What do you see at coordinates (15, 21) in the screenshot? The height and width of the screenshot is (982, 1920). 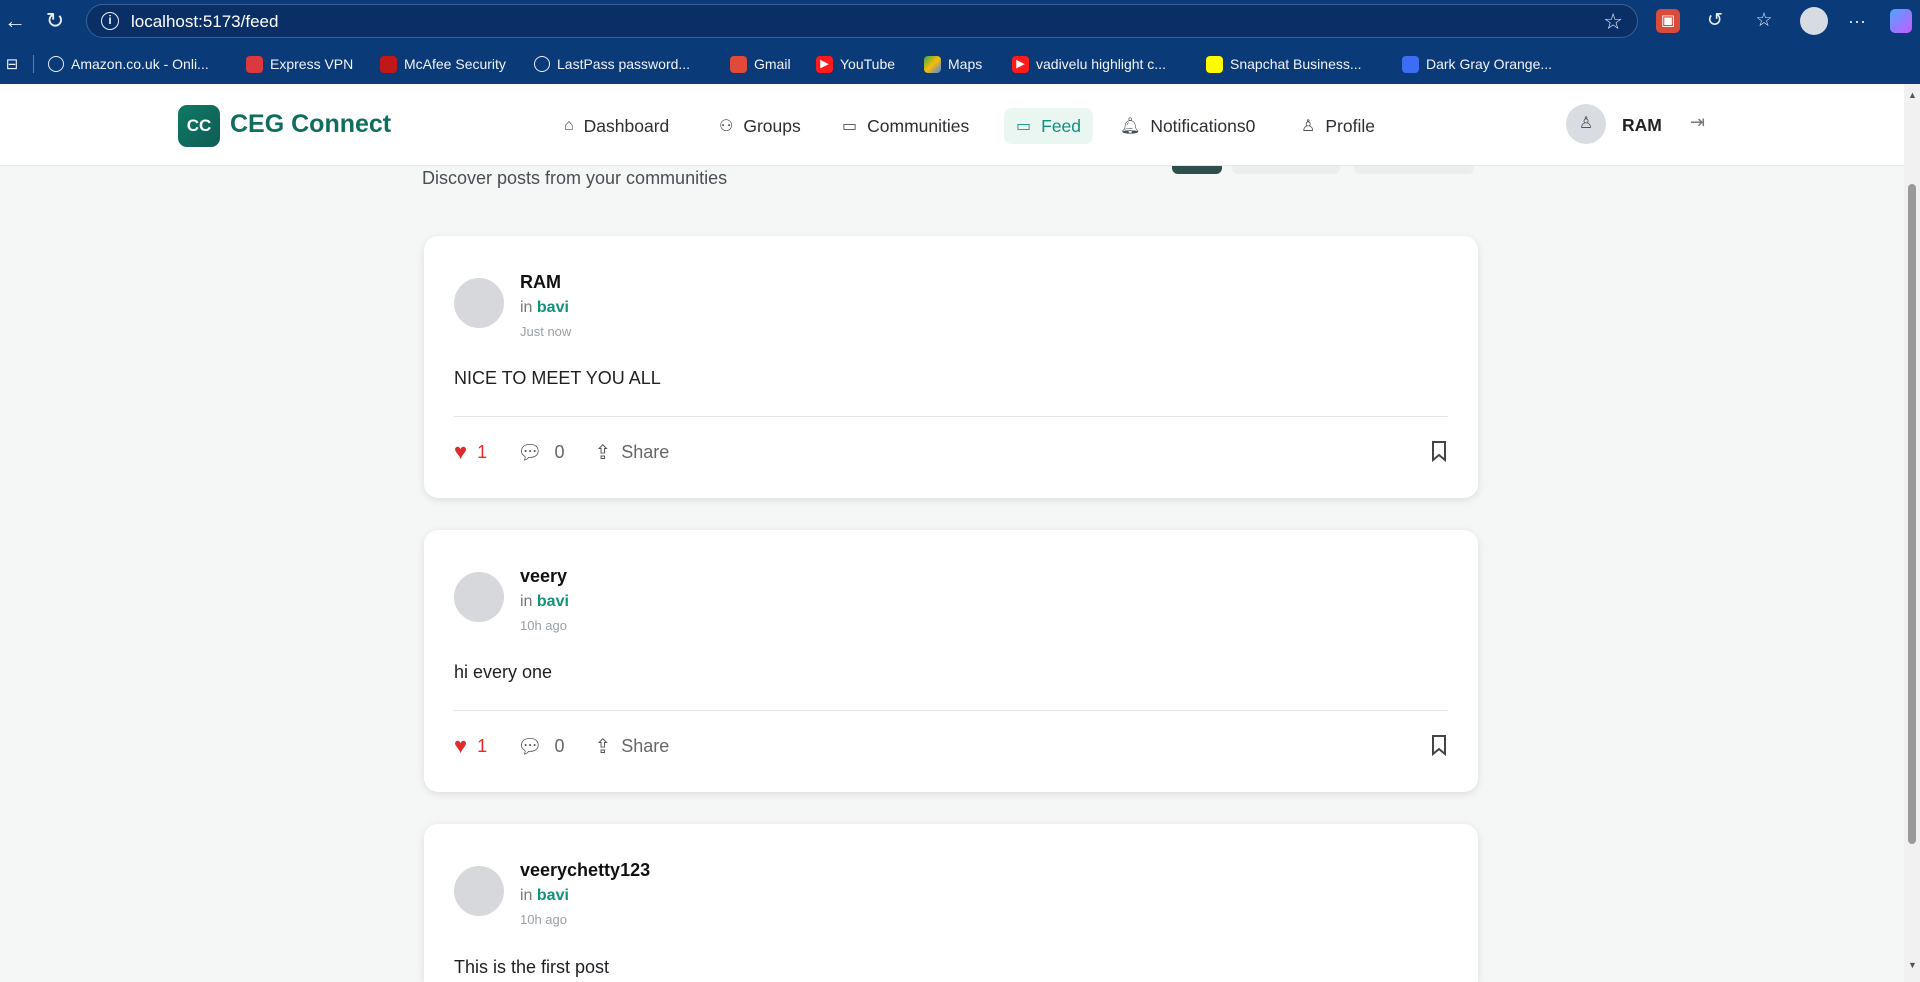 I see `back-icon: ←` at bounding box center [15, 21].